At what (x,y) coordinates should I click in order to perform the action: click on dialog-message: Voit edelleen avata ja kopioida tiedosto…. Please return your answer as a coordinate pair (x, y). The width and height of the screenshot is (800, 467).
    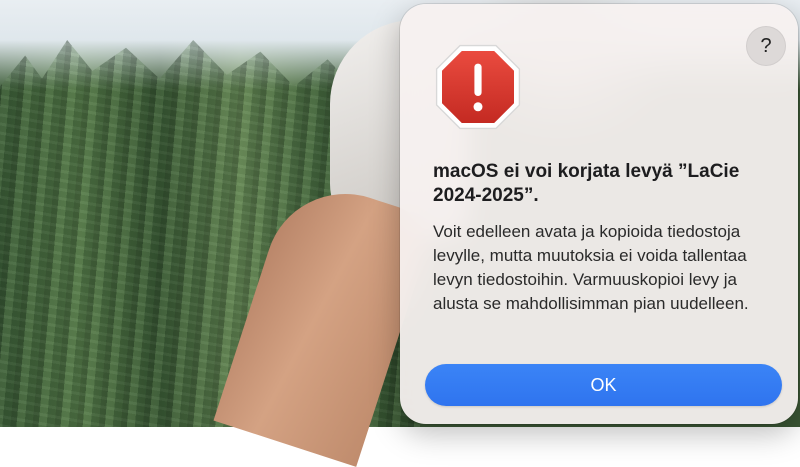
    Looking at the image, I should click on (591, 267).